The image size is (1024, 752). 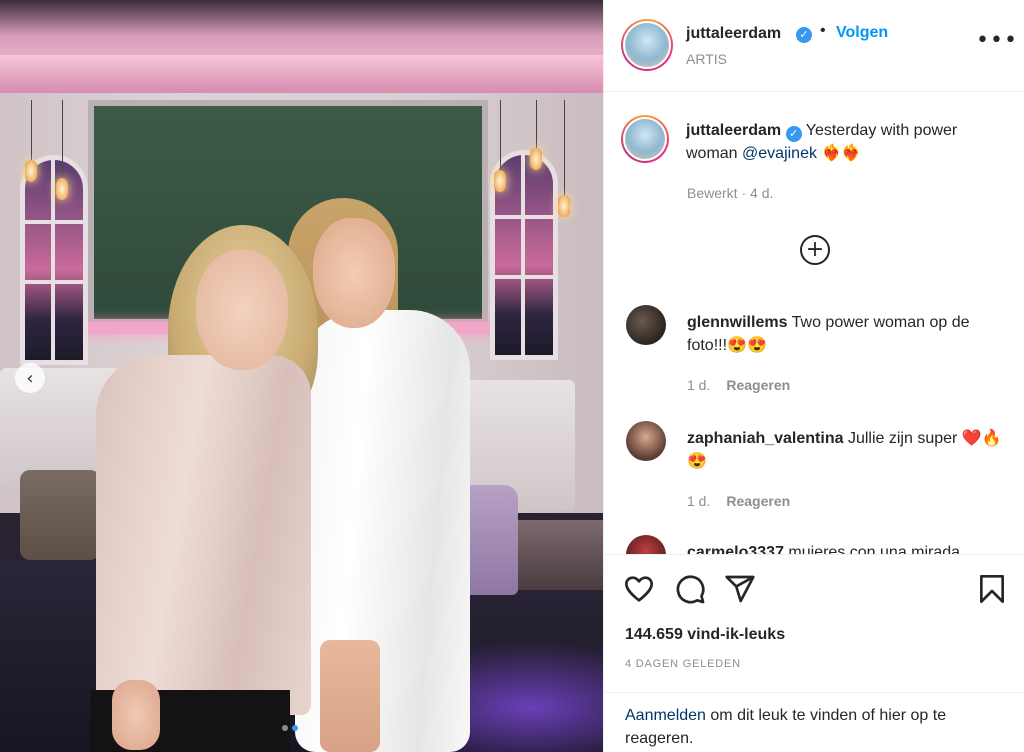 What do you see at coordinates (683, 664) in the screenshot?
I see `post-date: 4 DAGEN GELEDEN` at bounding box center [683, 664].